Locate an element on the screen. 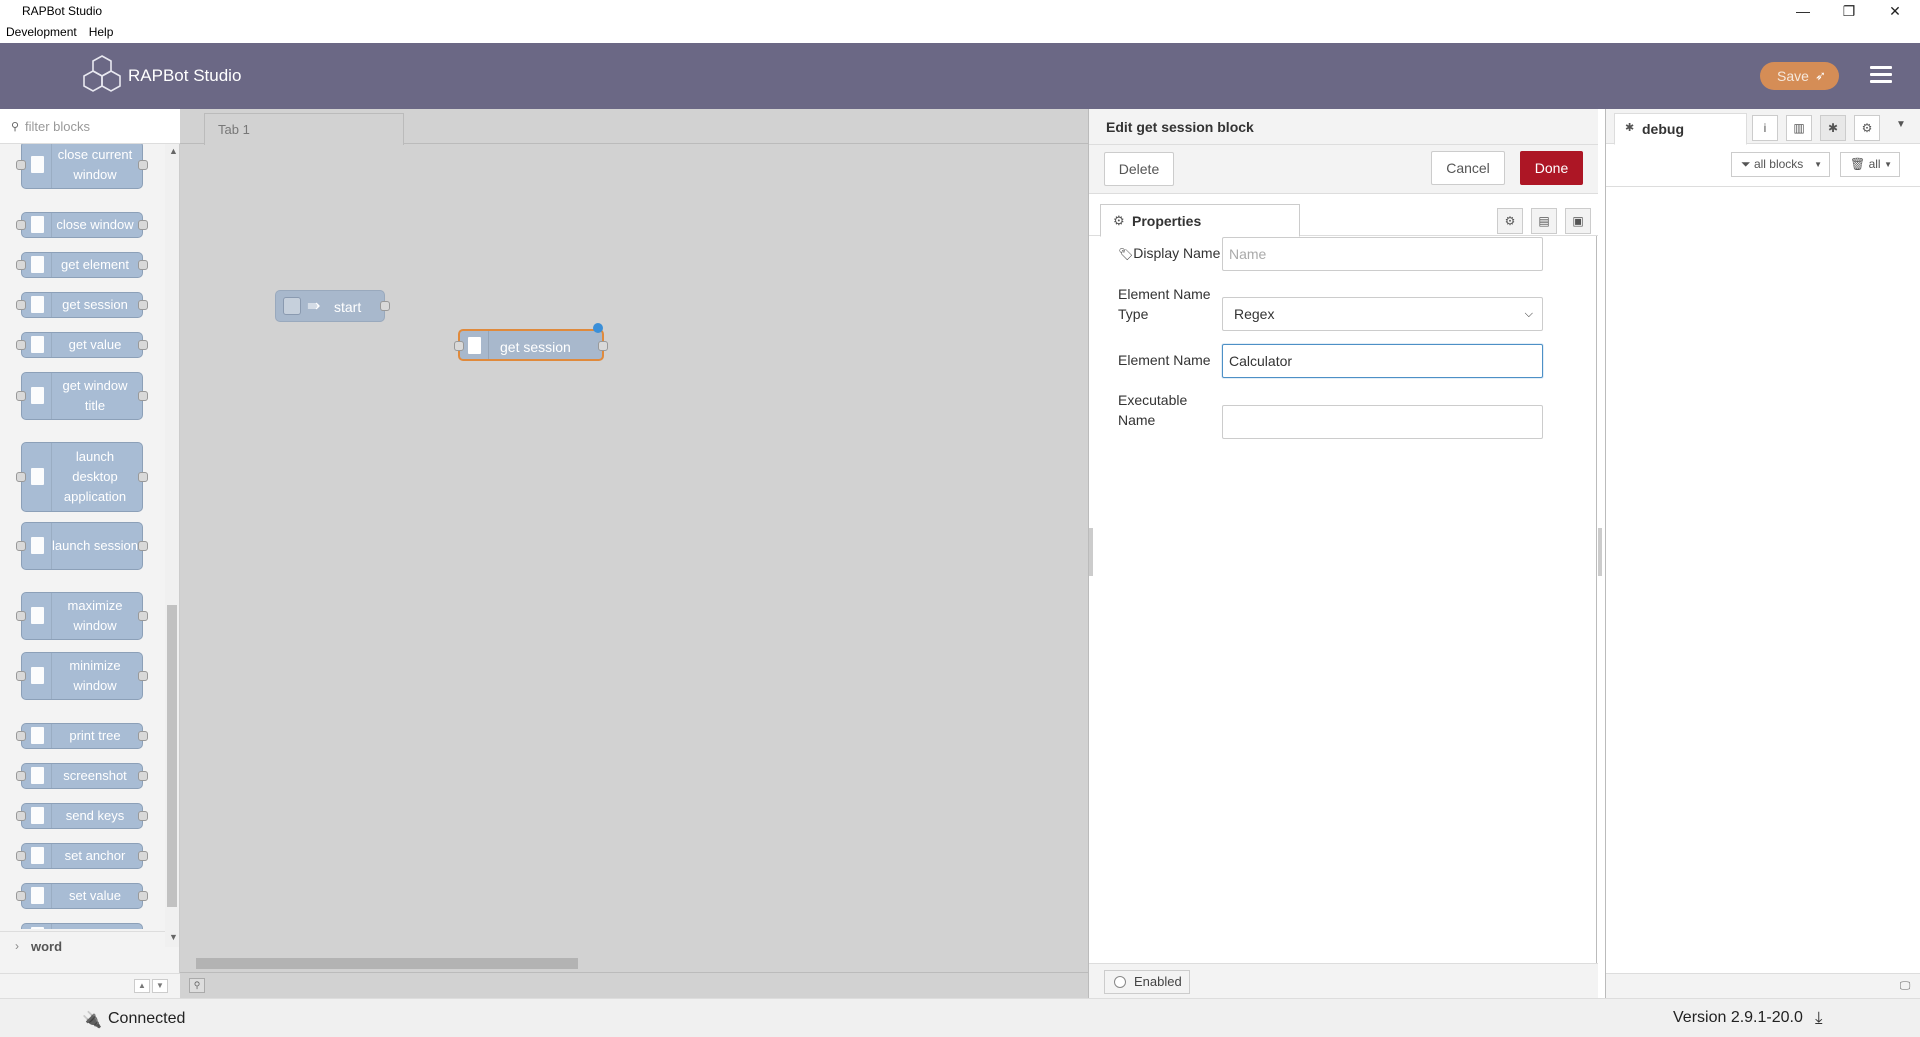 This screenshot has height=1037, width=1920. version-label: Version 2.9.1-20.0 is located at coordinates (1738, 1017).